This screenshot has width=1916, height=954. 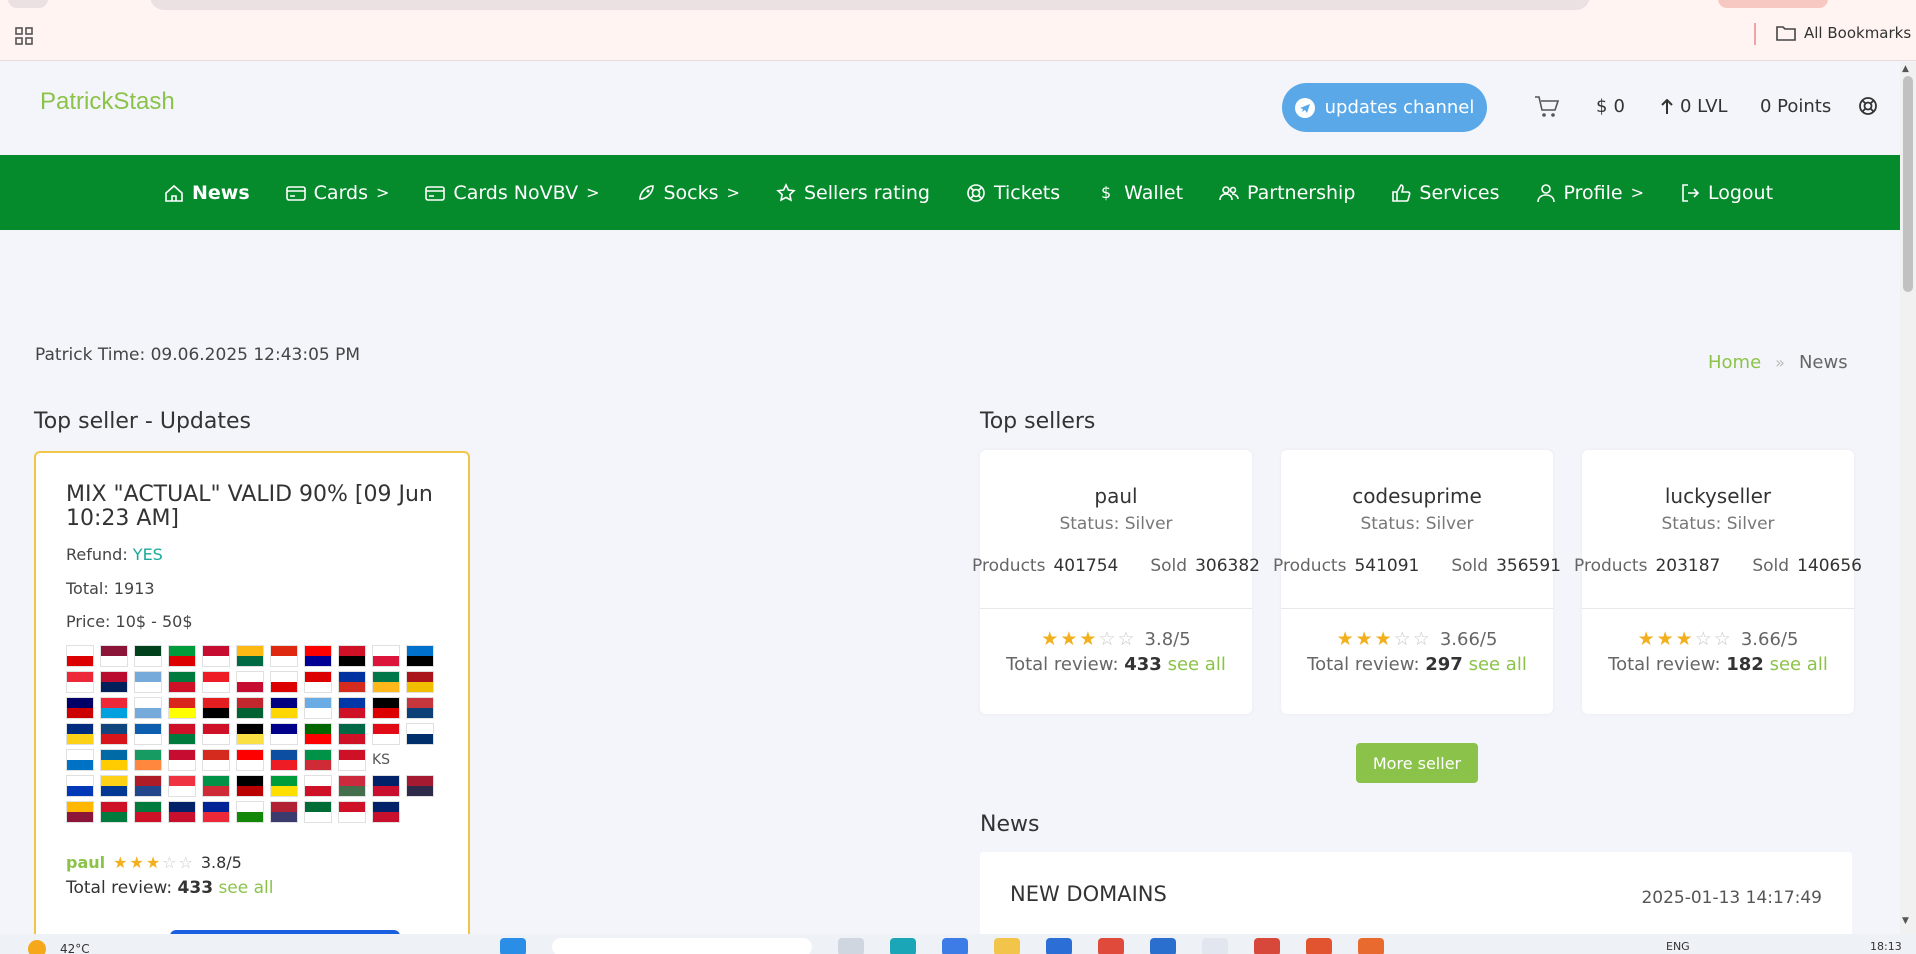 What do you see at coordinates (1088, 894) in the screenshot?
I see `news-item-title: NEW DOMAINS` at bounding box center [1088, 894].